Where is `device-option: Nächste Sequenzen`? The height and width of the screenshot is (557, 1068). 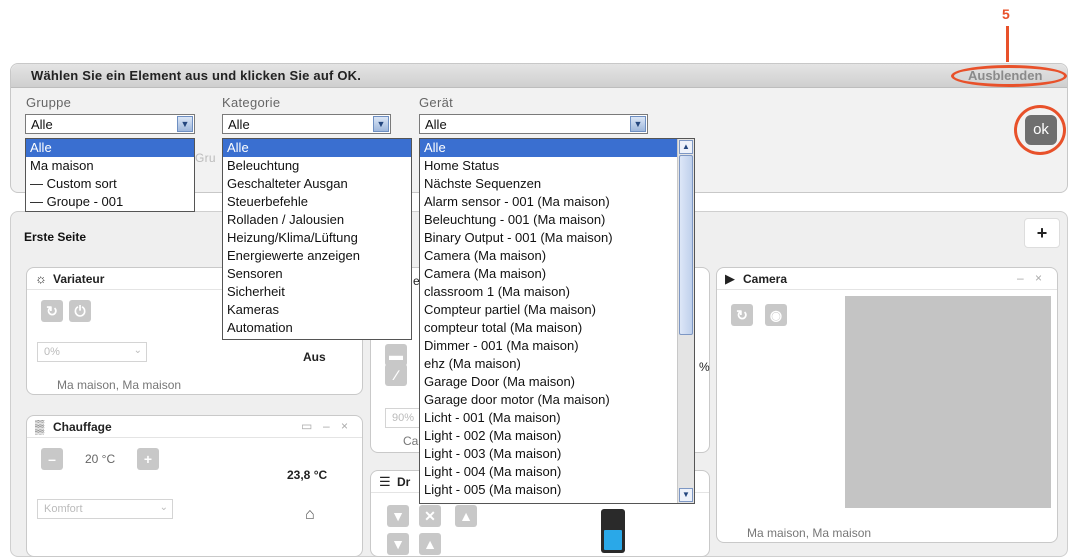 device-option: Nächste Sequenzen is located at coordinates (549, 184).